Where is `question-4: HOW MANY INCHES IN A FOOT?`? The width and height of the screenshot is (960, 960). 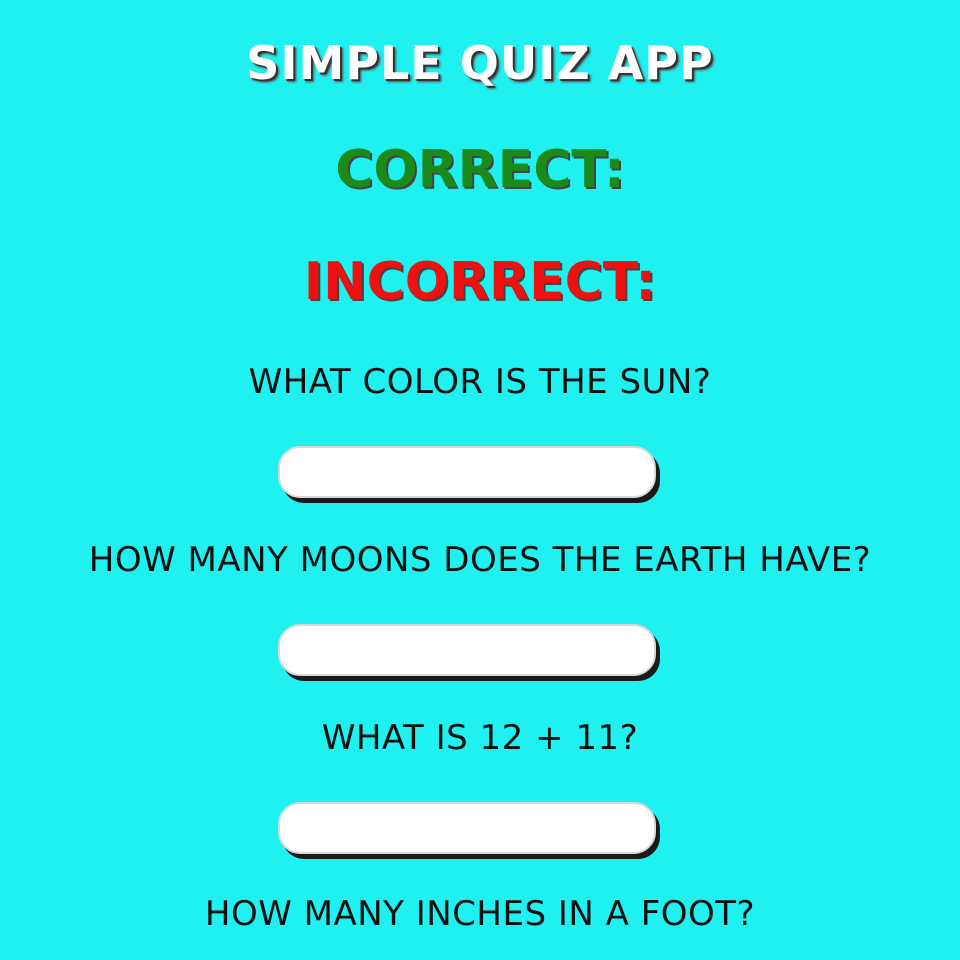
question-4: HOW MANY INCHES IN A FOOT? is located at coordinates (480, 914).